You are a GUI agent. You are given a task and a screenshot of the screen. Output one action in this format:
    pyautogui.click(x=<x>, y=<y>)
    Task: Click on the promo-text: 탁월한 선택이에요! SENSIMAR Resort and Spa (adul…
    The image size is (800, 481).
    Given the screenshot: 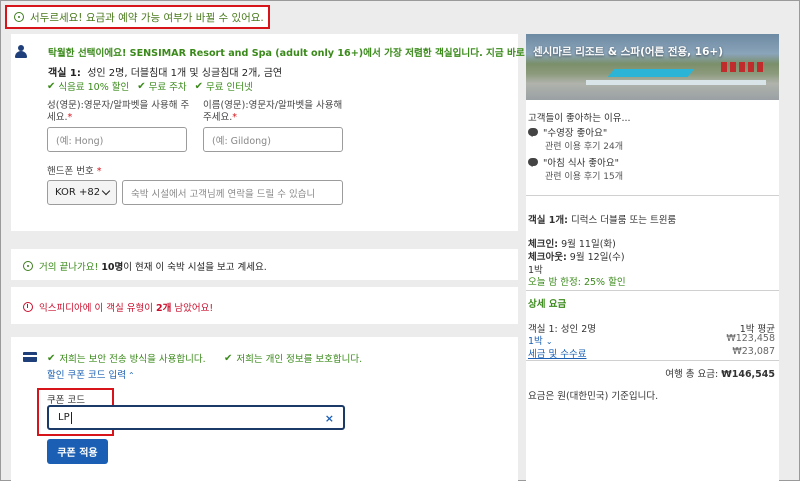 What is the action you would take?
    pyautogui.click(x=312, y=53)
    